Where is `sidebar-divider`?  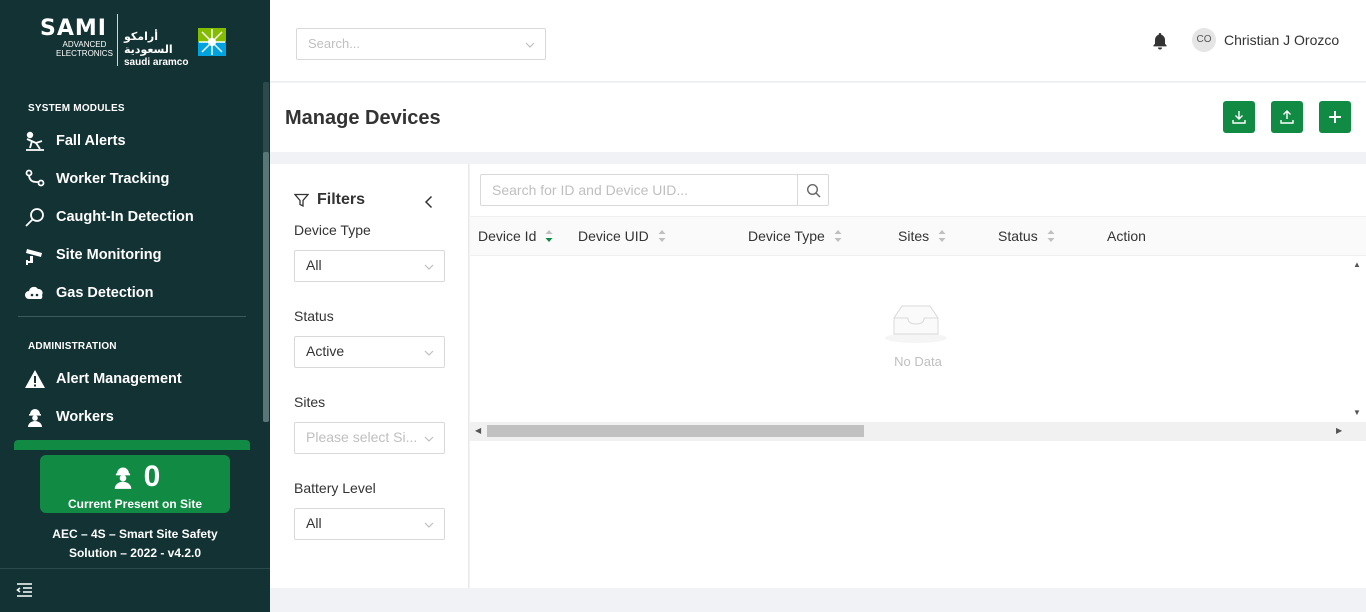
sidebar-divider is located at coordinates (132, 316).